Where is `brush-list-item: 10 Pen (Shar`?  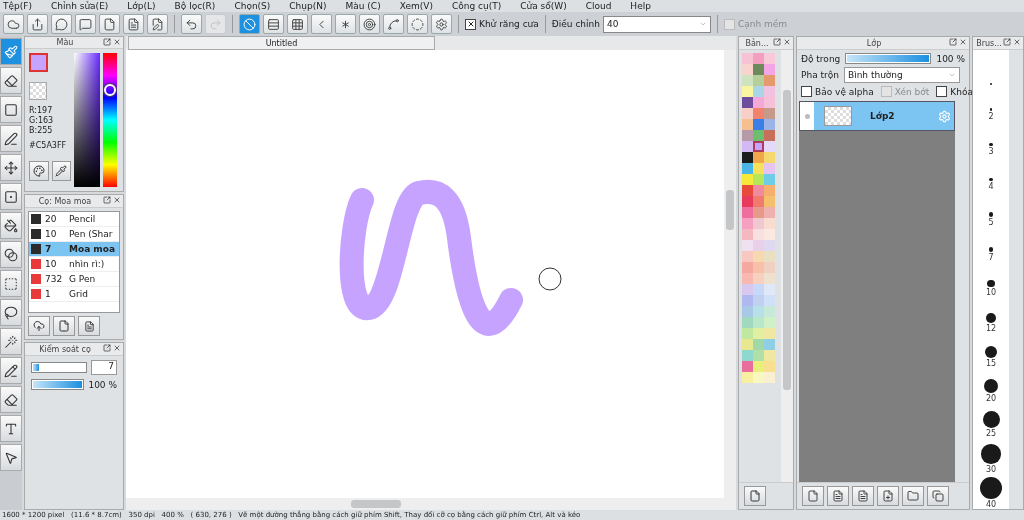 brush-list-item: 10 Pen (Shar is located at coordinates (74, 234).